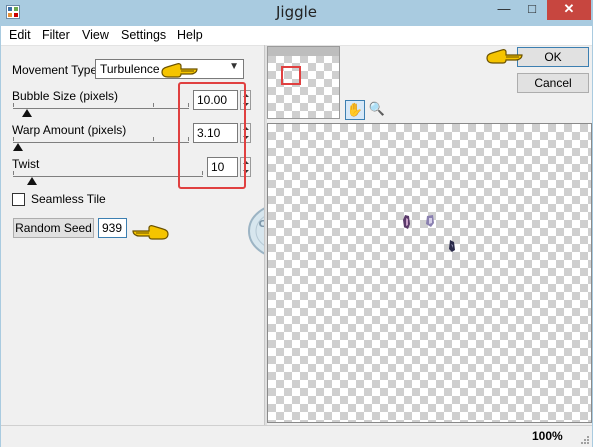 The image size is (593, 447). Describe the element at coordinates (212, 135) in the screenshot. I see `highlight-box` at that location.